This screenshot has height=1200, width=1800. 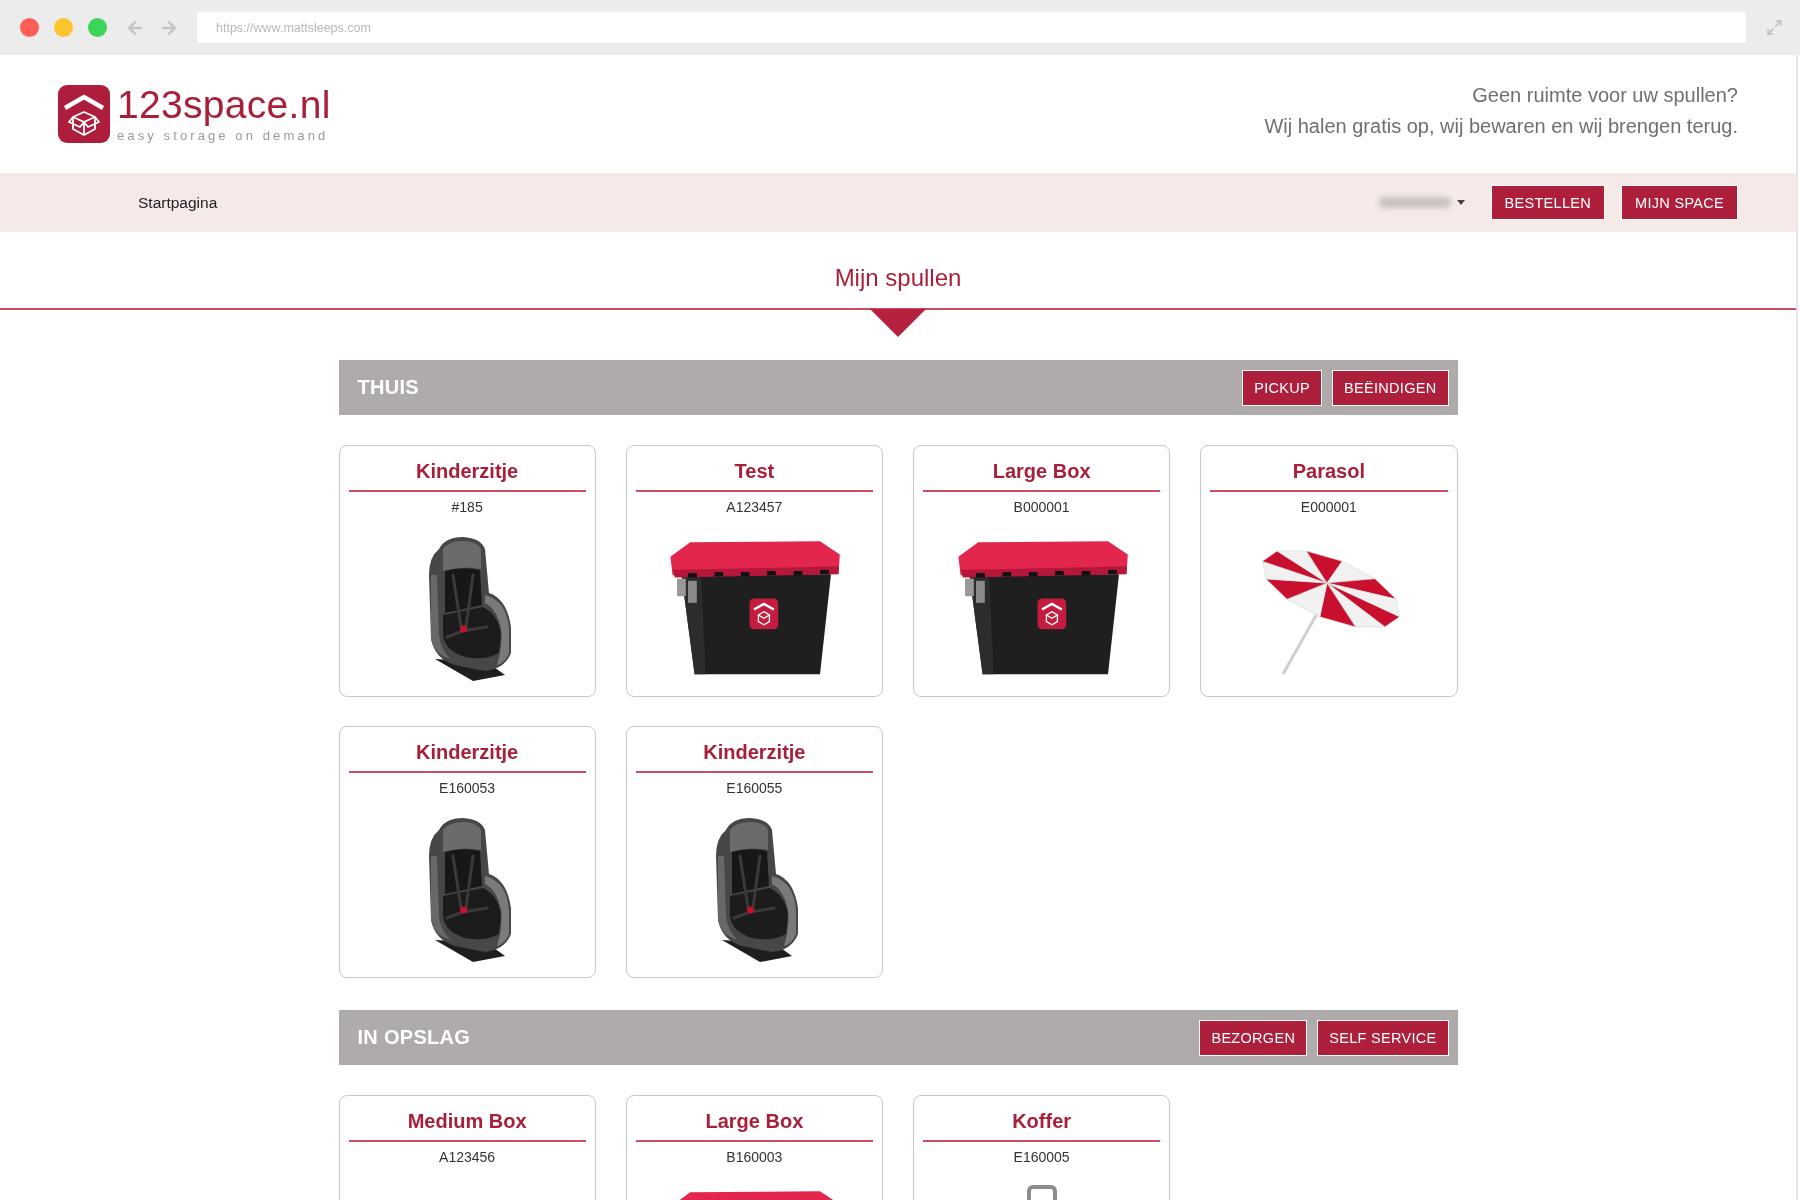 What do you see at coordinates (467, 571) in the screenshot?
I see `item-card: Kinderzitje #185` at bounding box center [467, 571].